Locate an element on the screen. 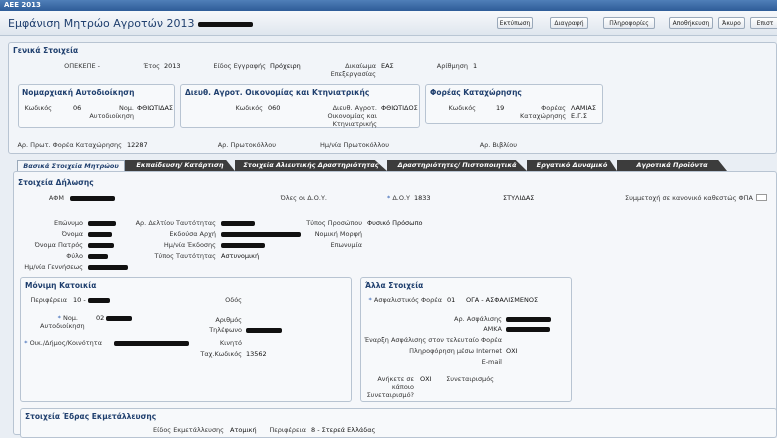  number-value: 1 is located at coordinates (475, 66).